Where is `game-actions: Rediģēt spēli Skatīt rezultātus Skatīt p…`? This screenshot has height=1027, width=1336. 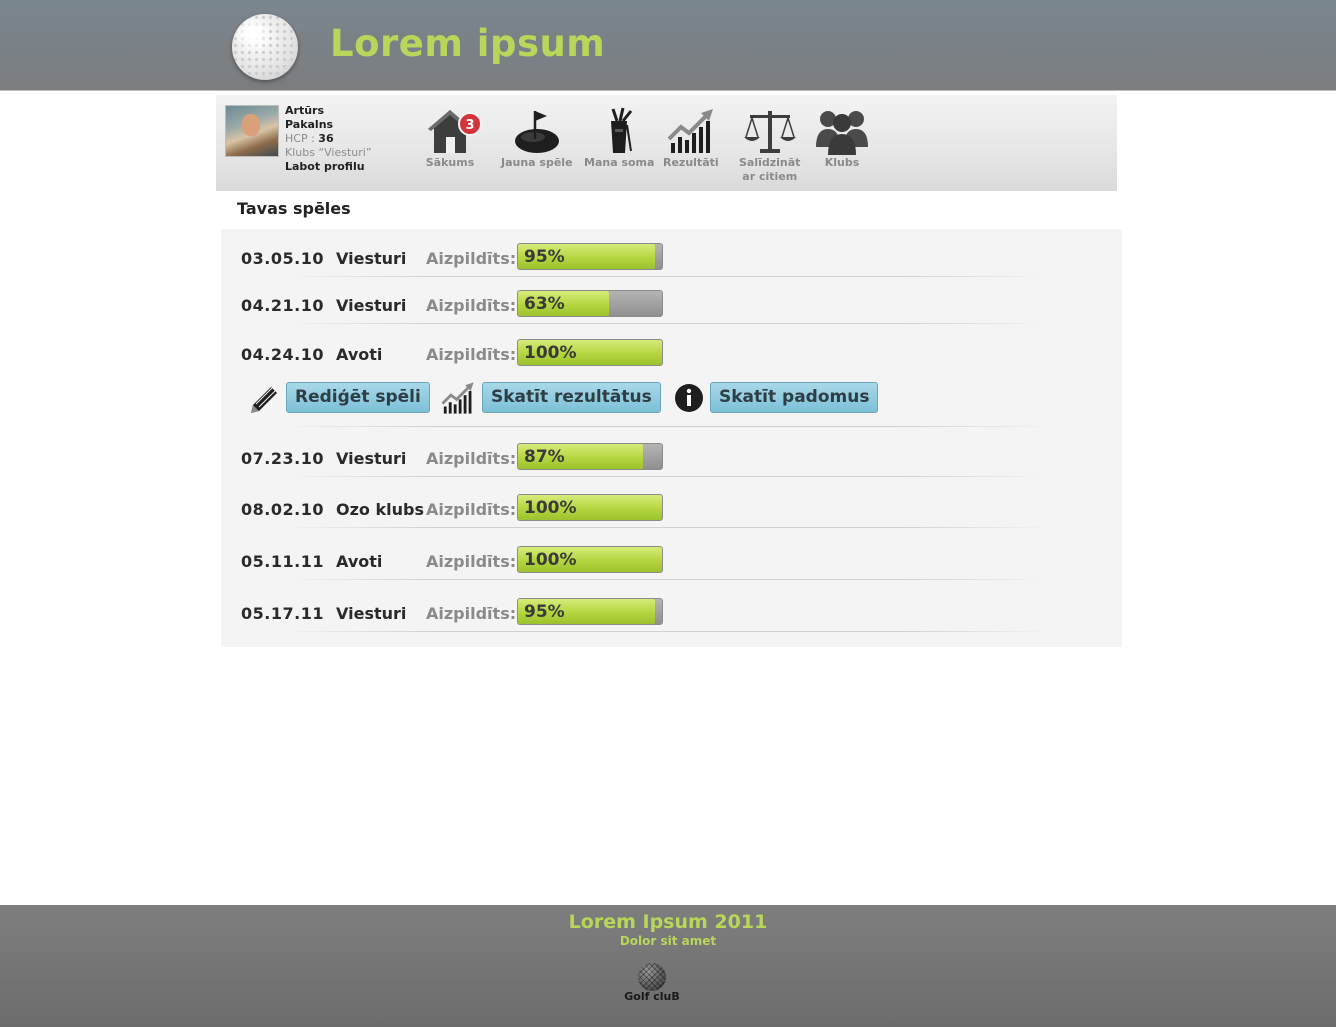 game-actions: Rediģēt spēli Skatīt rezultātus Skatīt p… is located at coordinates (671, 403).